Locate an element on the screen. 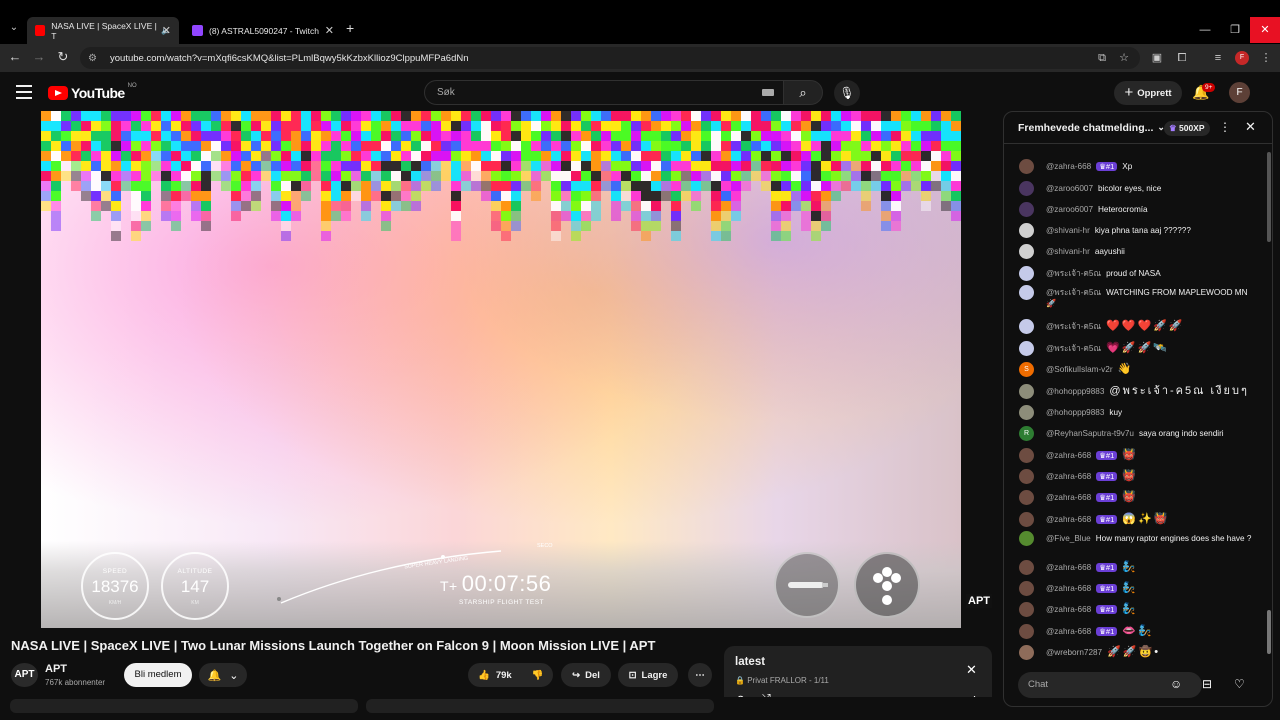 The width and height of the screenshot is (1280, 720). chat-message: @พระเจ้า-ค5ณ proud of NASA is located at coordinates (1139, 273).